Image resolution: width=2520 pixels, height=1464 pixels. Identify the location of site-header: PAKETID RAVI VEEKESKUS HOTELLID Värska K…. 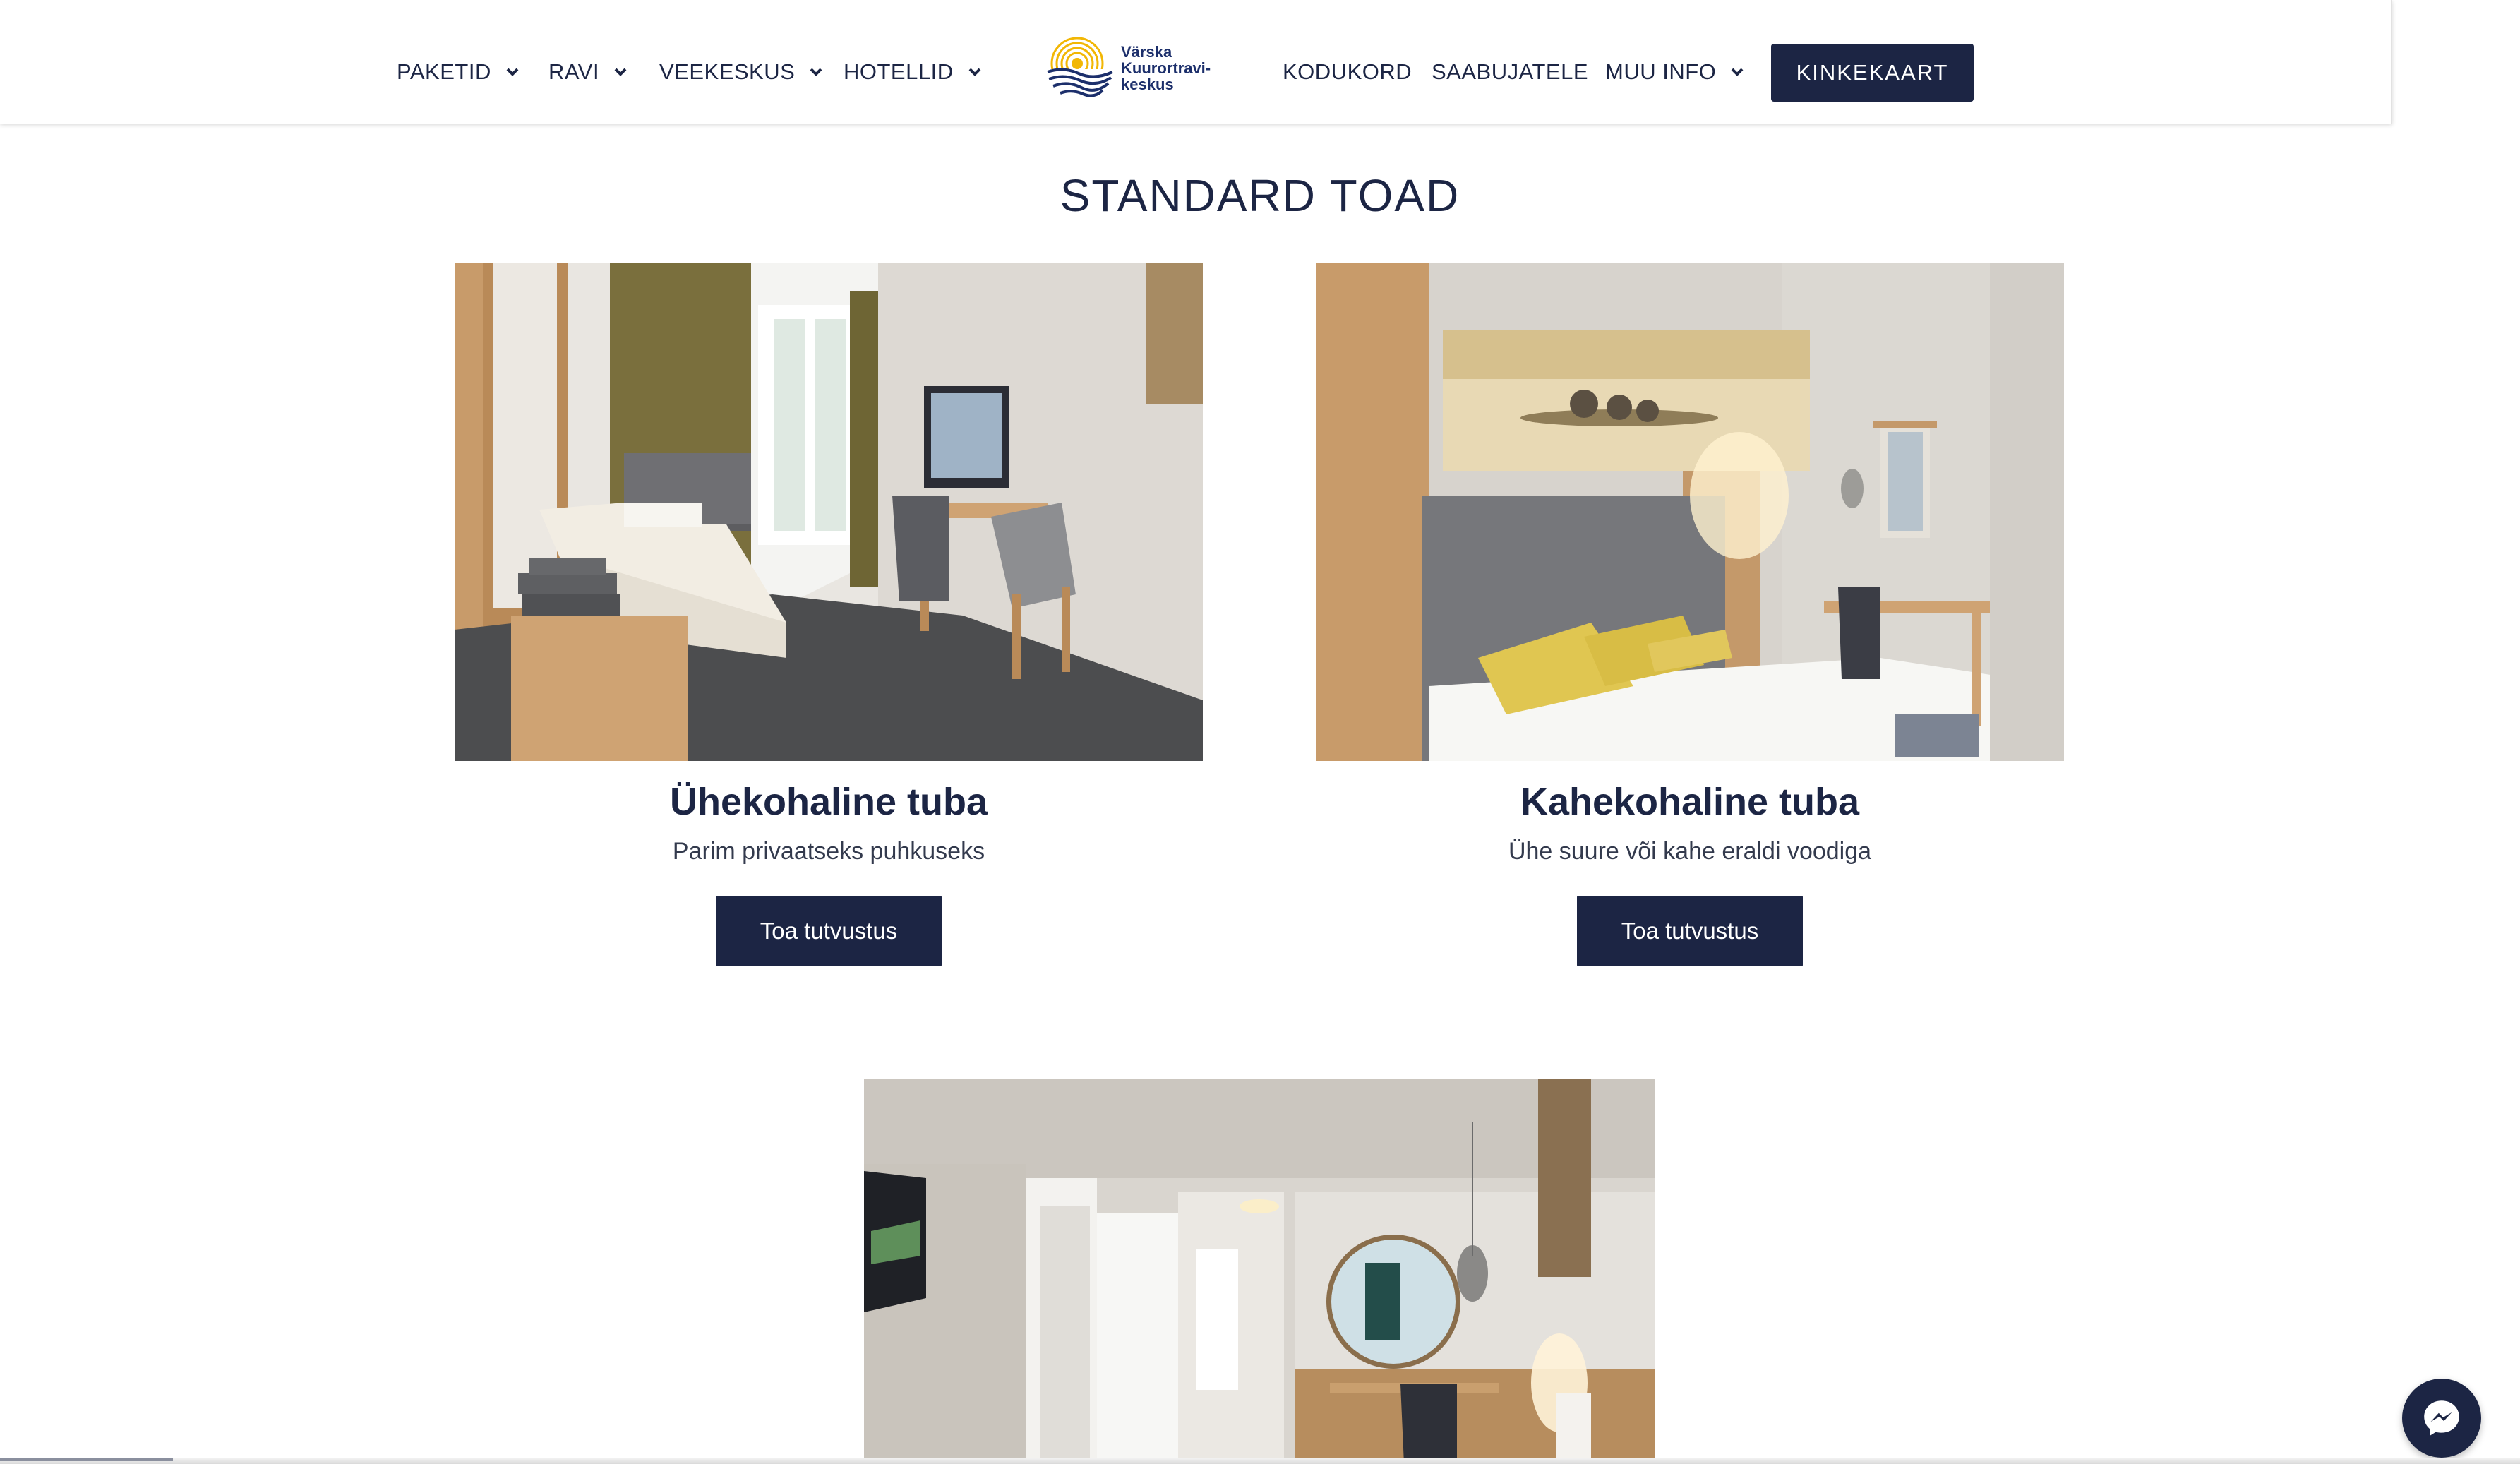
(1196, 62).